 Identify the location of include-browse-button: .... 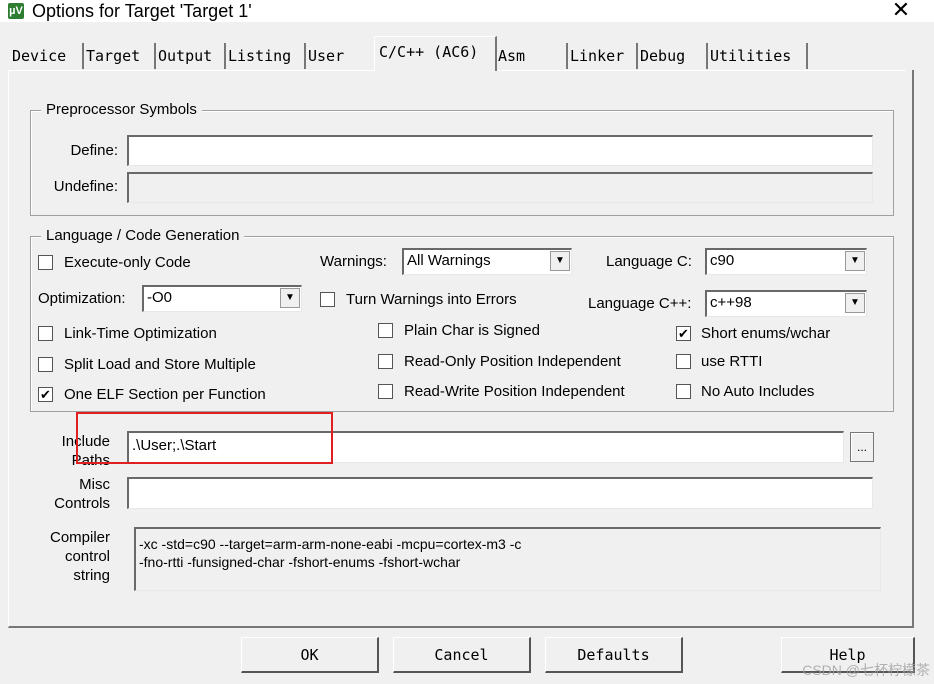
(862, 447).